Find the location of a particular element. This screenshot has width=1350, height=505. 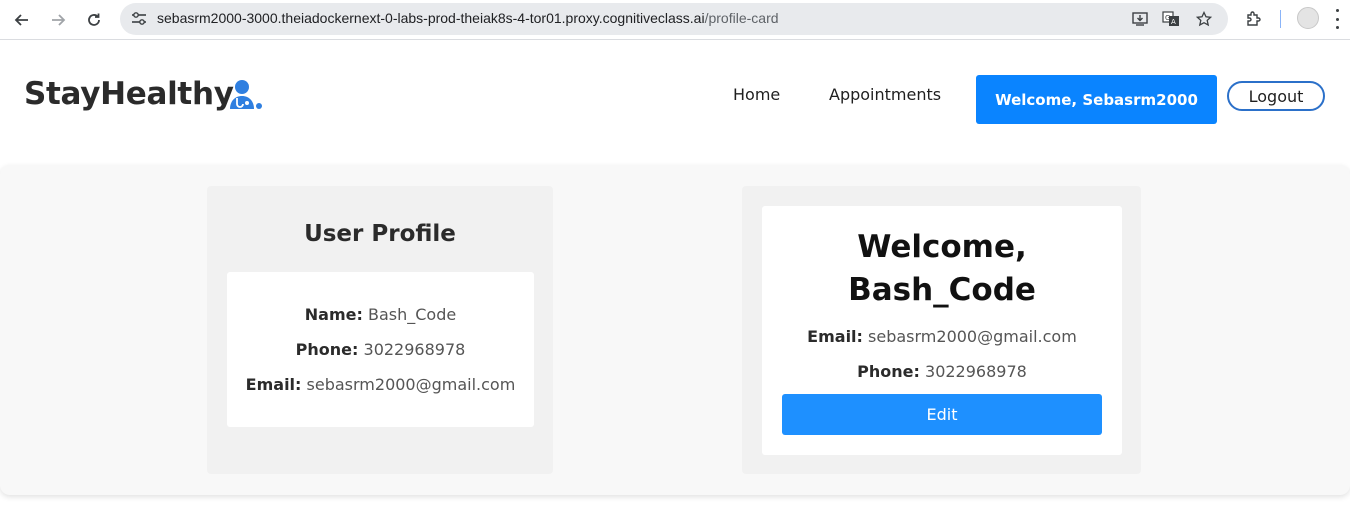

svg-text: A is located at coordinates (1173, 22).